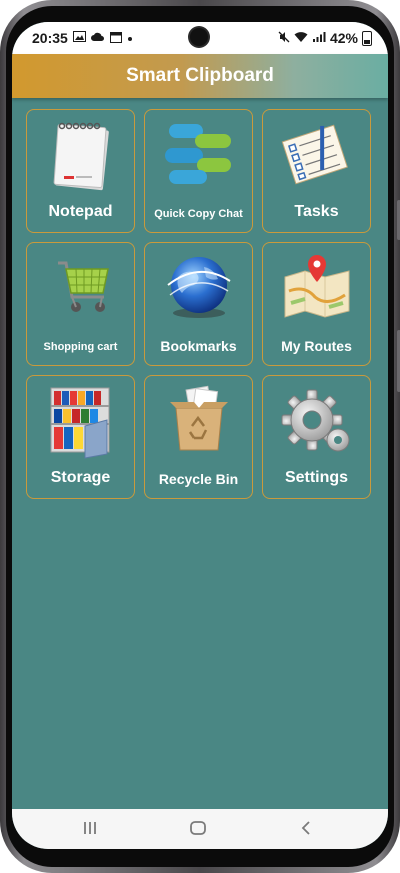 Image resolution: width=400 pixels, height=873 pixels. What do you see at coordinates (319, 38) in the screenshot?
I see `signal-icon` at bounding box center [319, 38].